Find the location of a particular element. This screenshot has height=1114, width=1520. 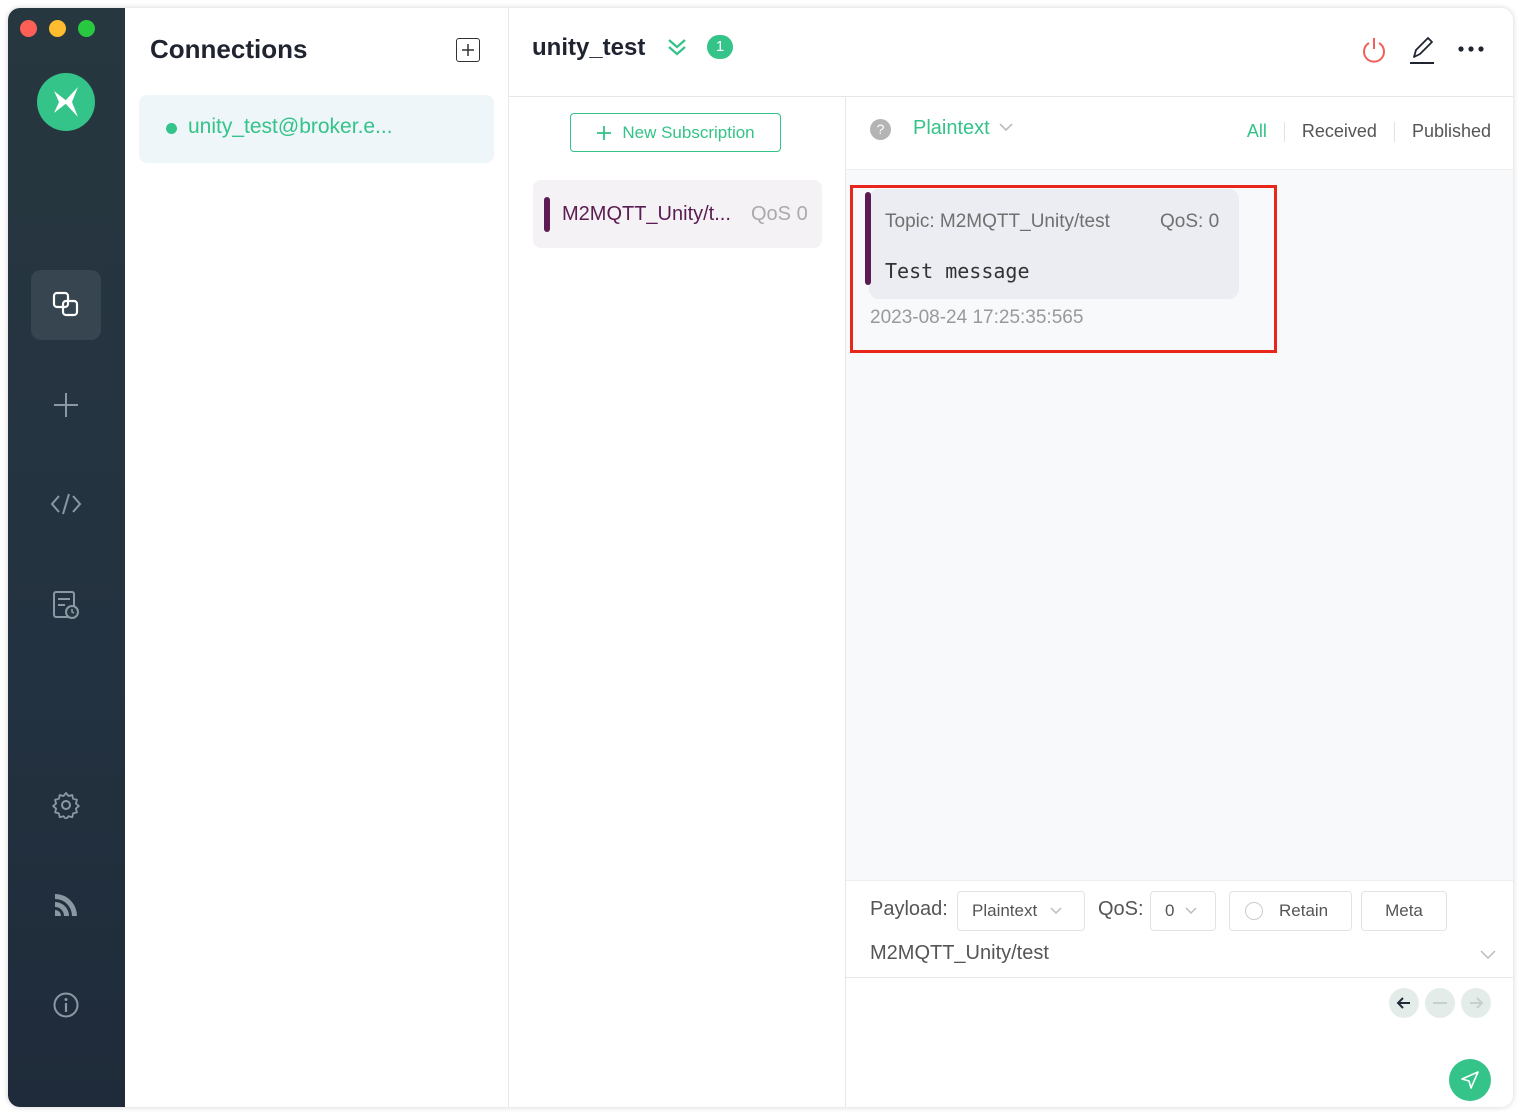

filter-published: Published is located at coordinates (1443, 131).